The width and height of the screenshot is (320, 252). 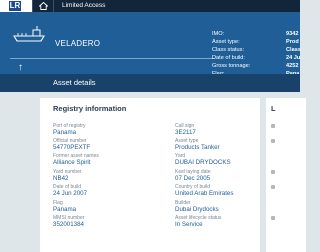 What do you see at coordinates (150, 6) in the screenshot?
I see `top-bar: LR Limited Access` at bounding box center [150, 6].